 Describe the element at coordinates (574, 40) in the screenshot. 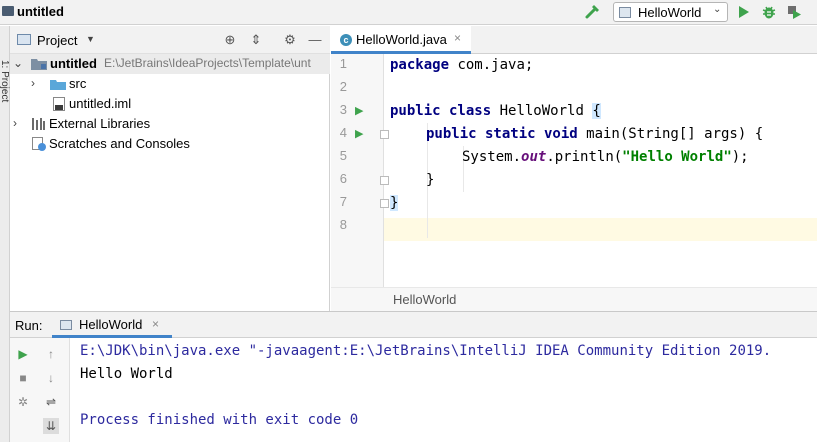

I see `editor-tab-bar: c HelloWorld.java ×` at that location.